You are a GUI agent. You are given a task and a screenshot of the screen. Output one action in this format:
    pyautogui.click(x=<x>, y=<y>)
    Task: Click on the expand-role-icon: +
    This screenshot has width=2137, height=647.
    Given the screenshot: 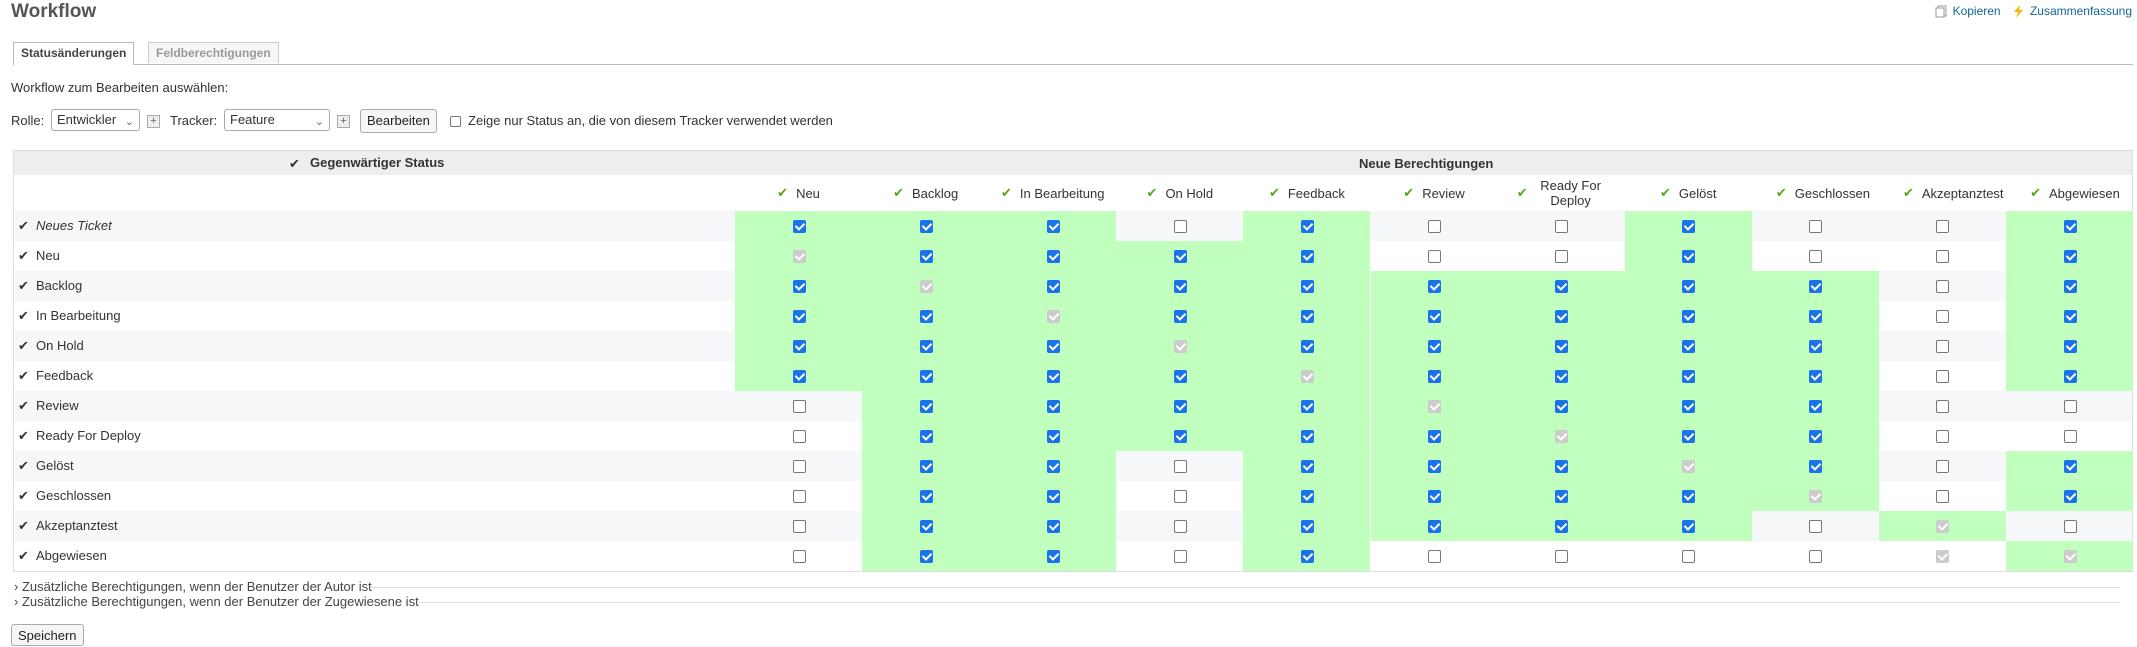 What is the action you would take?
    pyautogui.click(x=153, y=121)
    